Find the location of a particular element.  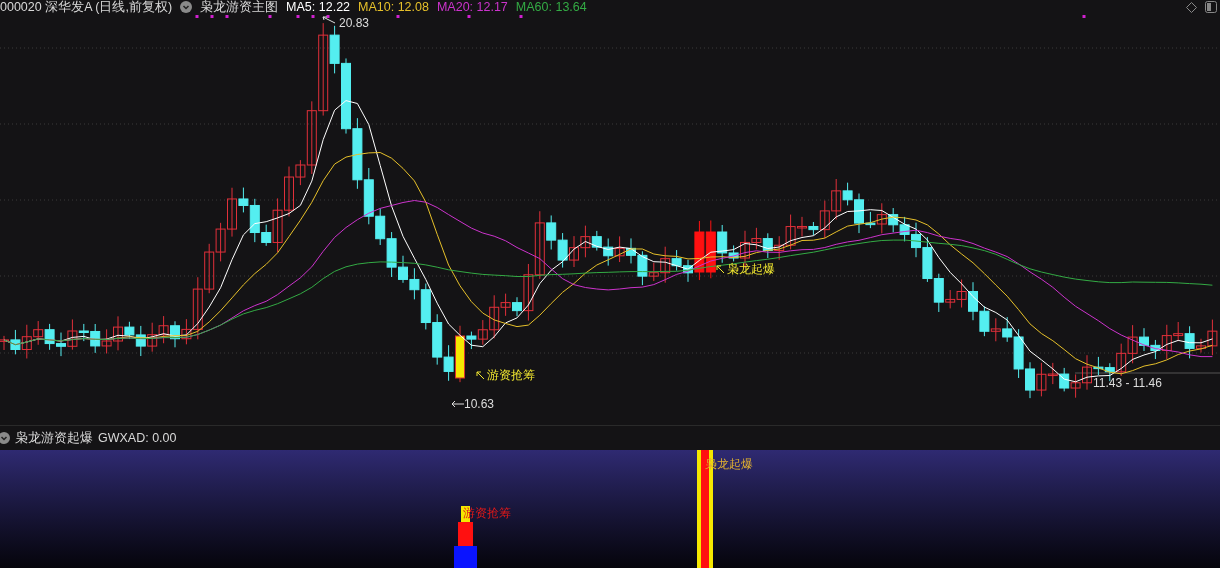

moving-average-value: MA5: 12.22 is located at coordinates (318, 7).